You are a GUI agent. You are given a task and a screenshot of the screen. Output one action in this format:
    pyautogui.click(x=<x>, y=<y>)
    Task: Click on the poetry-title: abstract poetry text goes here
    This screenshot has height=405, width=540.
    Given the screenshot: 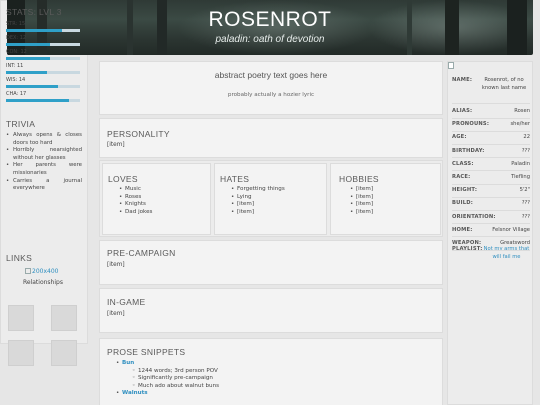 What is the action you would take?
    pyautogui.click(x=271, y=75)
    